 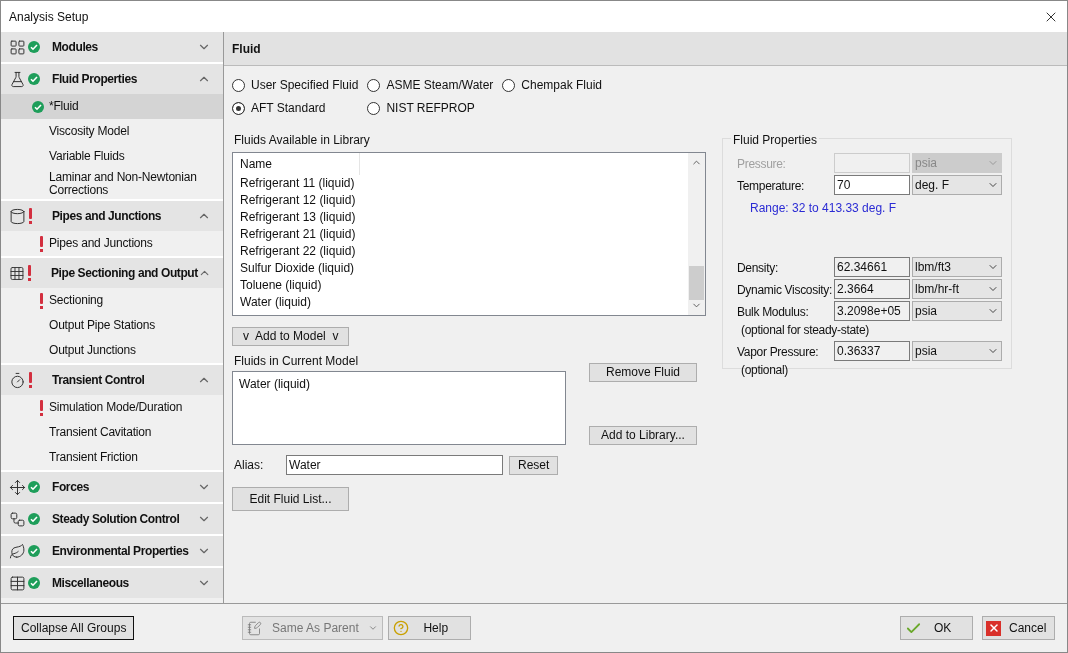 I want to click on collapse-all-button: Collapse All Groups, so click(x=74, y=628).